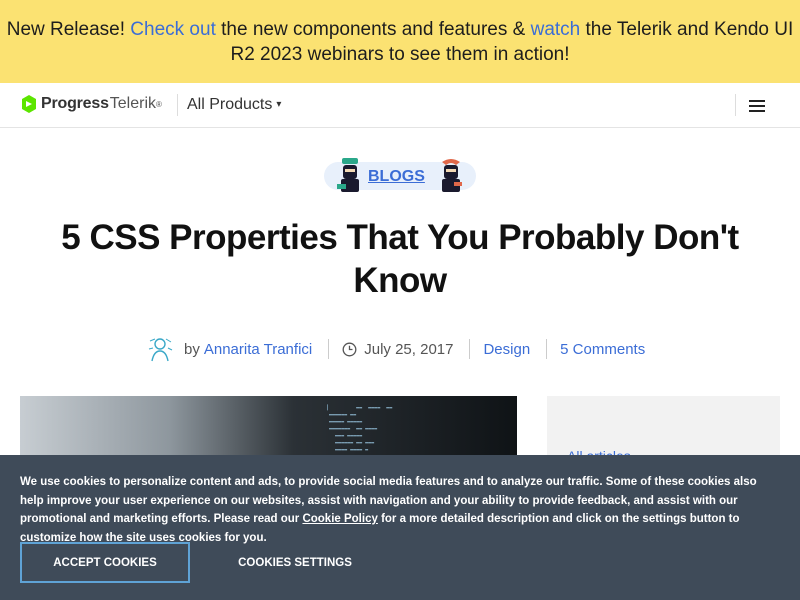 Image resolution: width=800 pixels, height=600 pixels. I want to click on by-label: by, so click(192, 349).